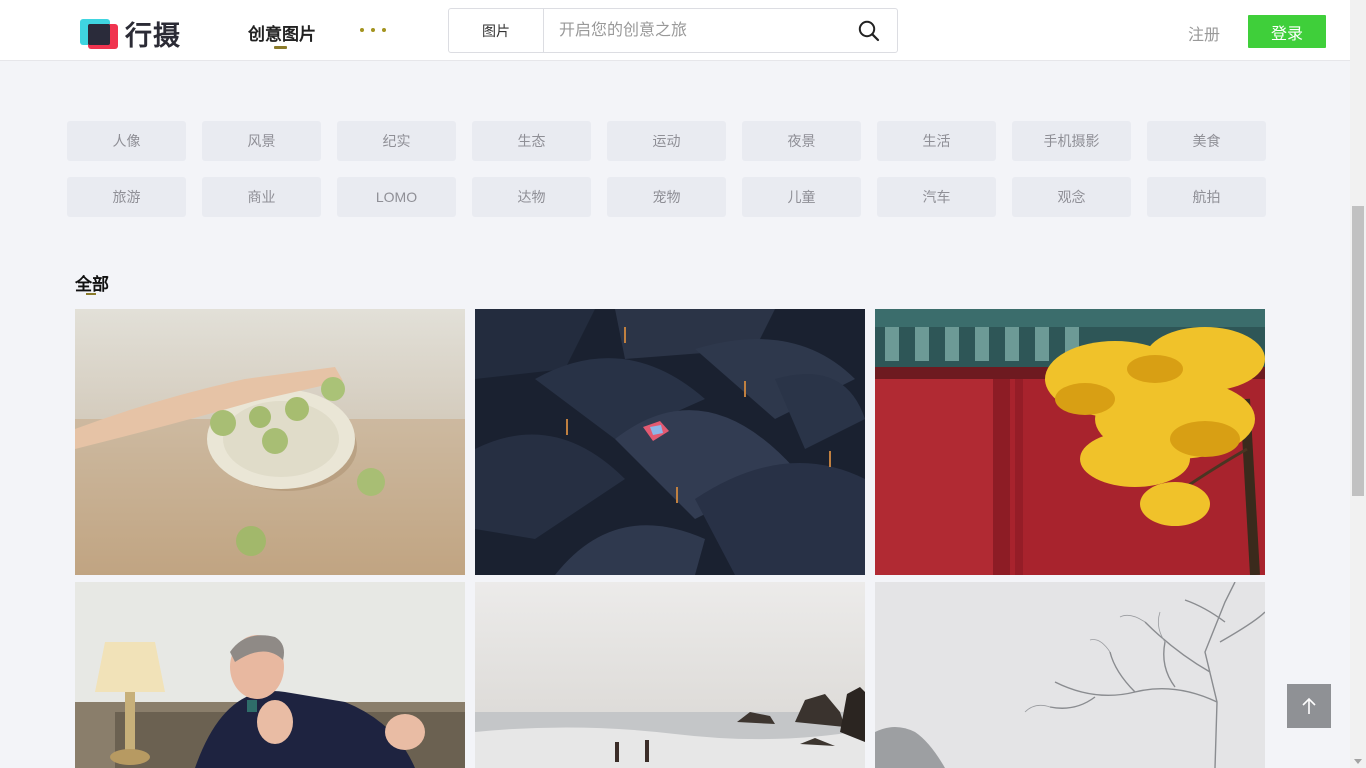 The image size is (1366, 768). I want to click on arrow-up-icon, so click(1309, 705).